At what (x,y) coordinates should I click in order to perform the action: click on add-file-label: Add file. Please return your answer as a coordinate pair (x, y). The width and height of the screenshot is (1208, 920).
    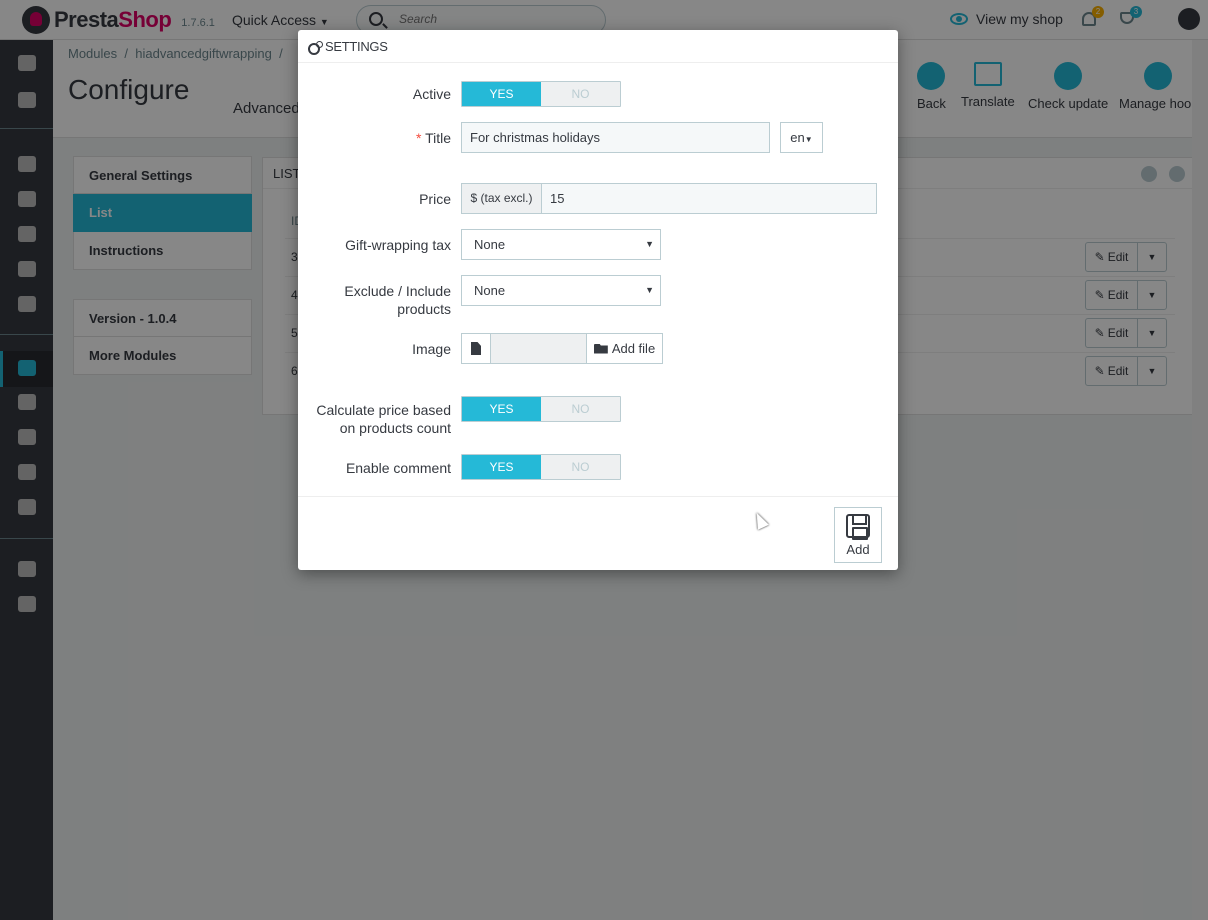
    Looking at the image, I should click on (633, 348).